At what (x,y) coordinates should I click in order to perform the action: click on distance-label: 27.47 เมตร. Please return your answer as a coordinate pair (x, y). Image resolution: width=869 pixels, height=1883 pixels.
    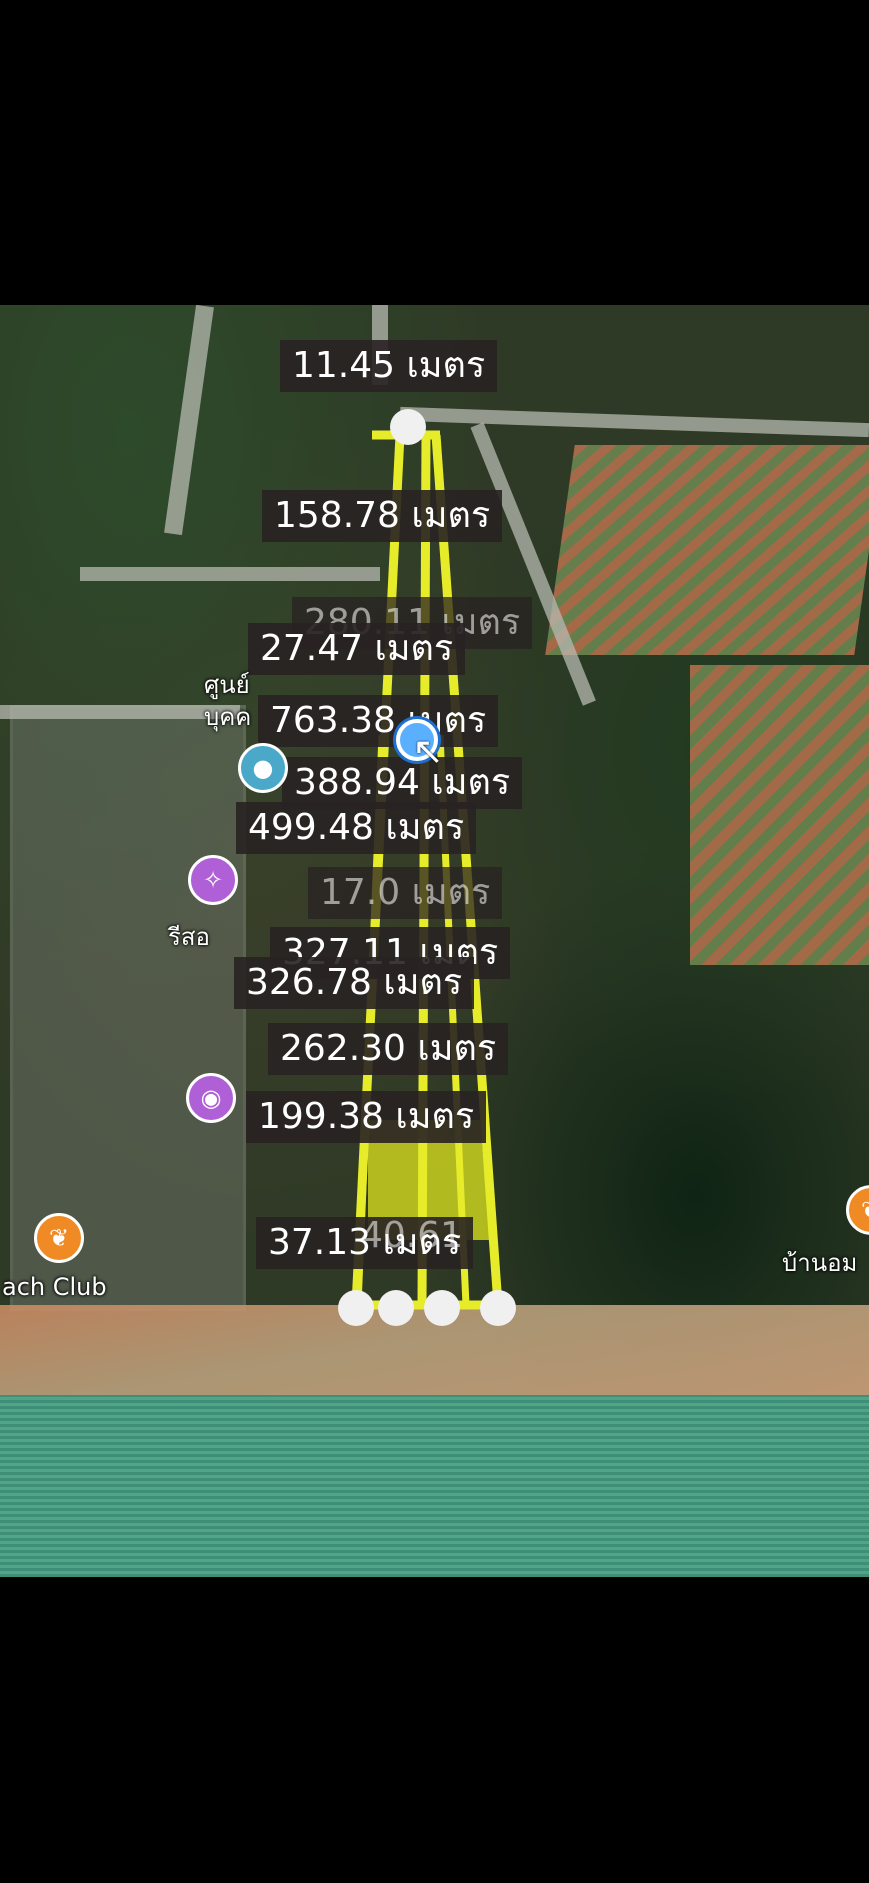
    Looking at the image, I should click on (357, 649).